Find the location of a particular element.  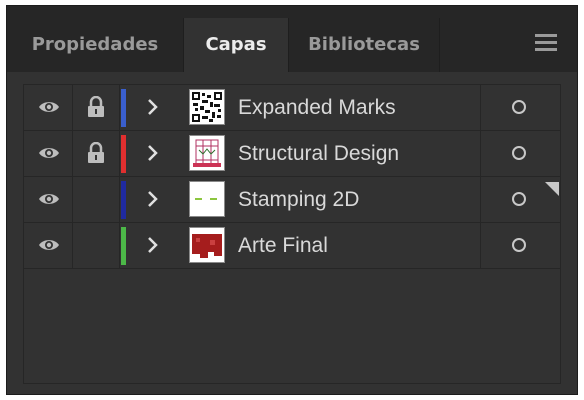

layer-row-expanded-marks: Expanded Marks is located at coordinates (292, 108).